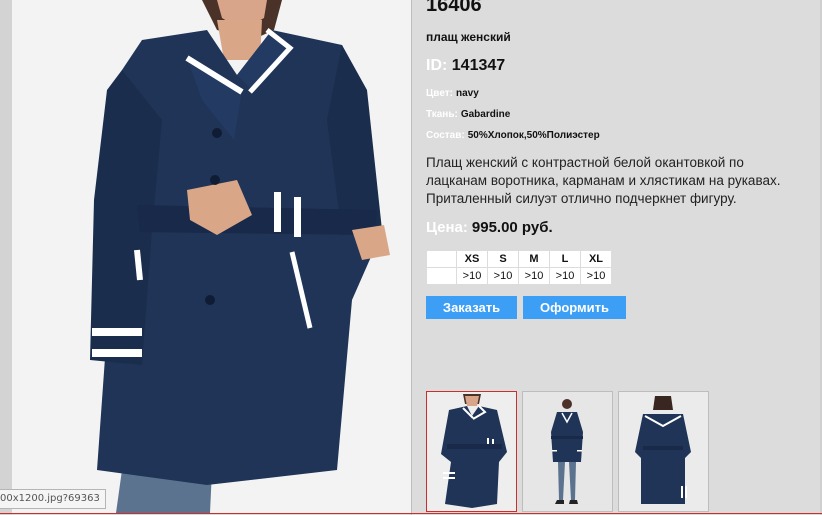 This screenshot has width=822, height=515. I want to click on price-label: Цена:, so click(447, 227).